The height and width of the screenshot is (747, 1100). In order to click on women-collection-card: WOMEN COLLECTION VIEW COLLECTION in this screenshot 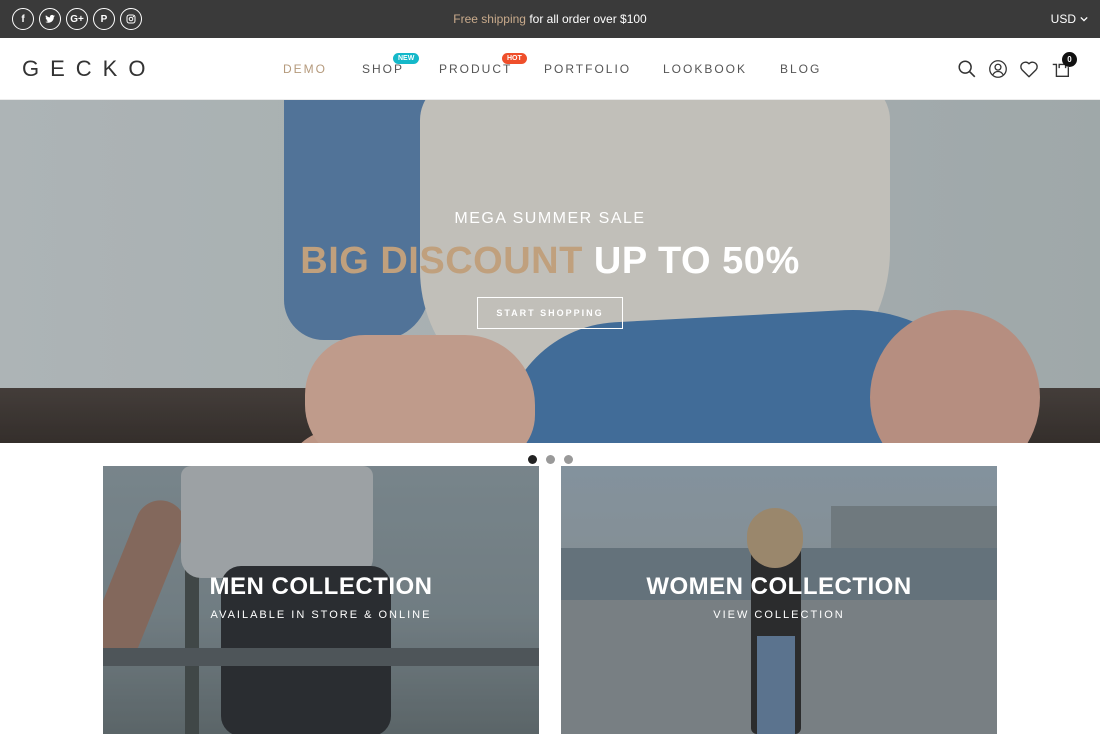, I will do `click(779, 600)`.